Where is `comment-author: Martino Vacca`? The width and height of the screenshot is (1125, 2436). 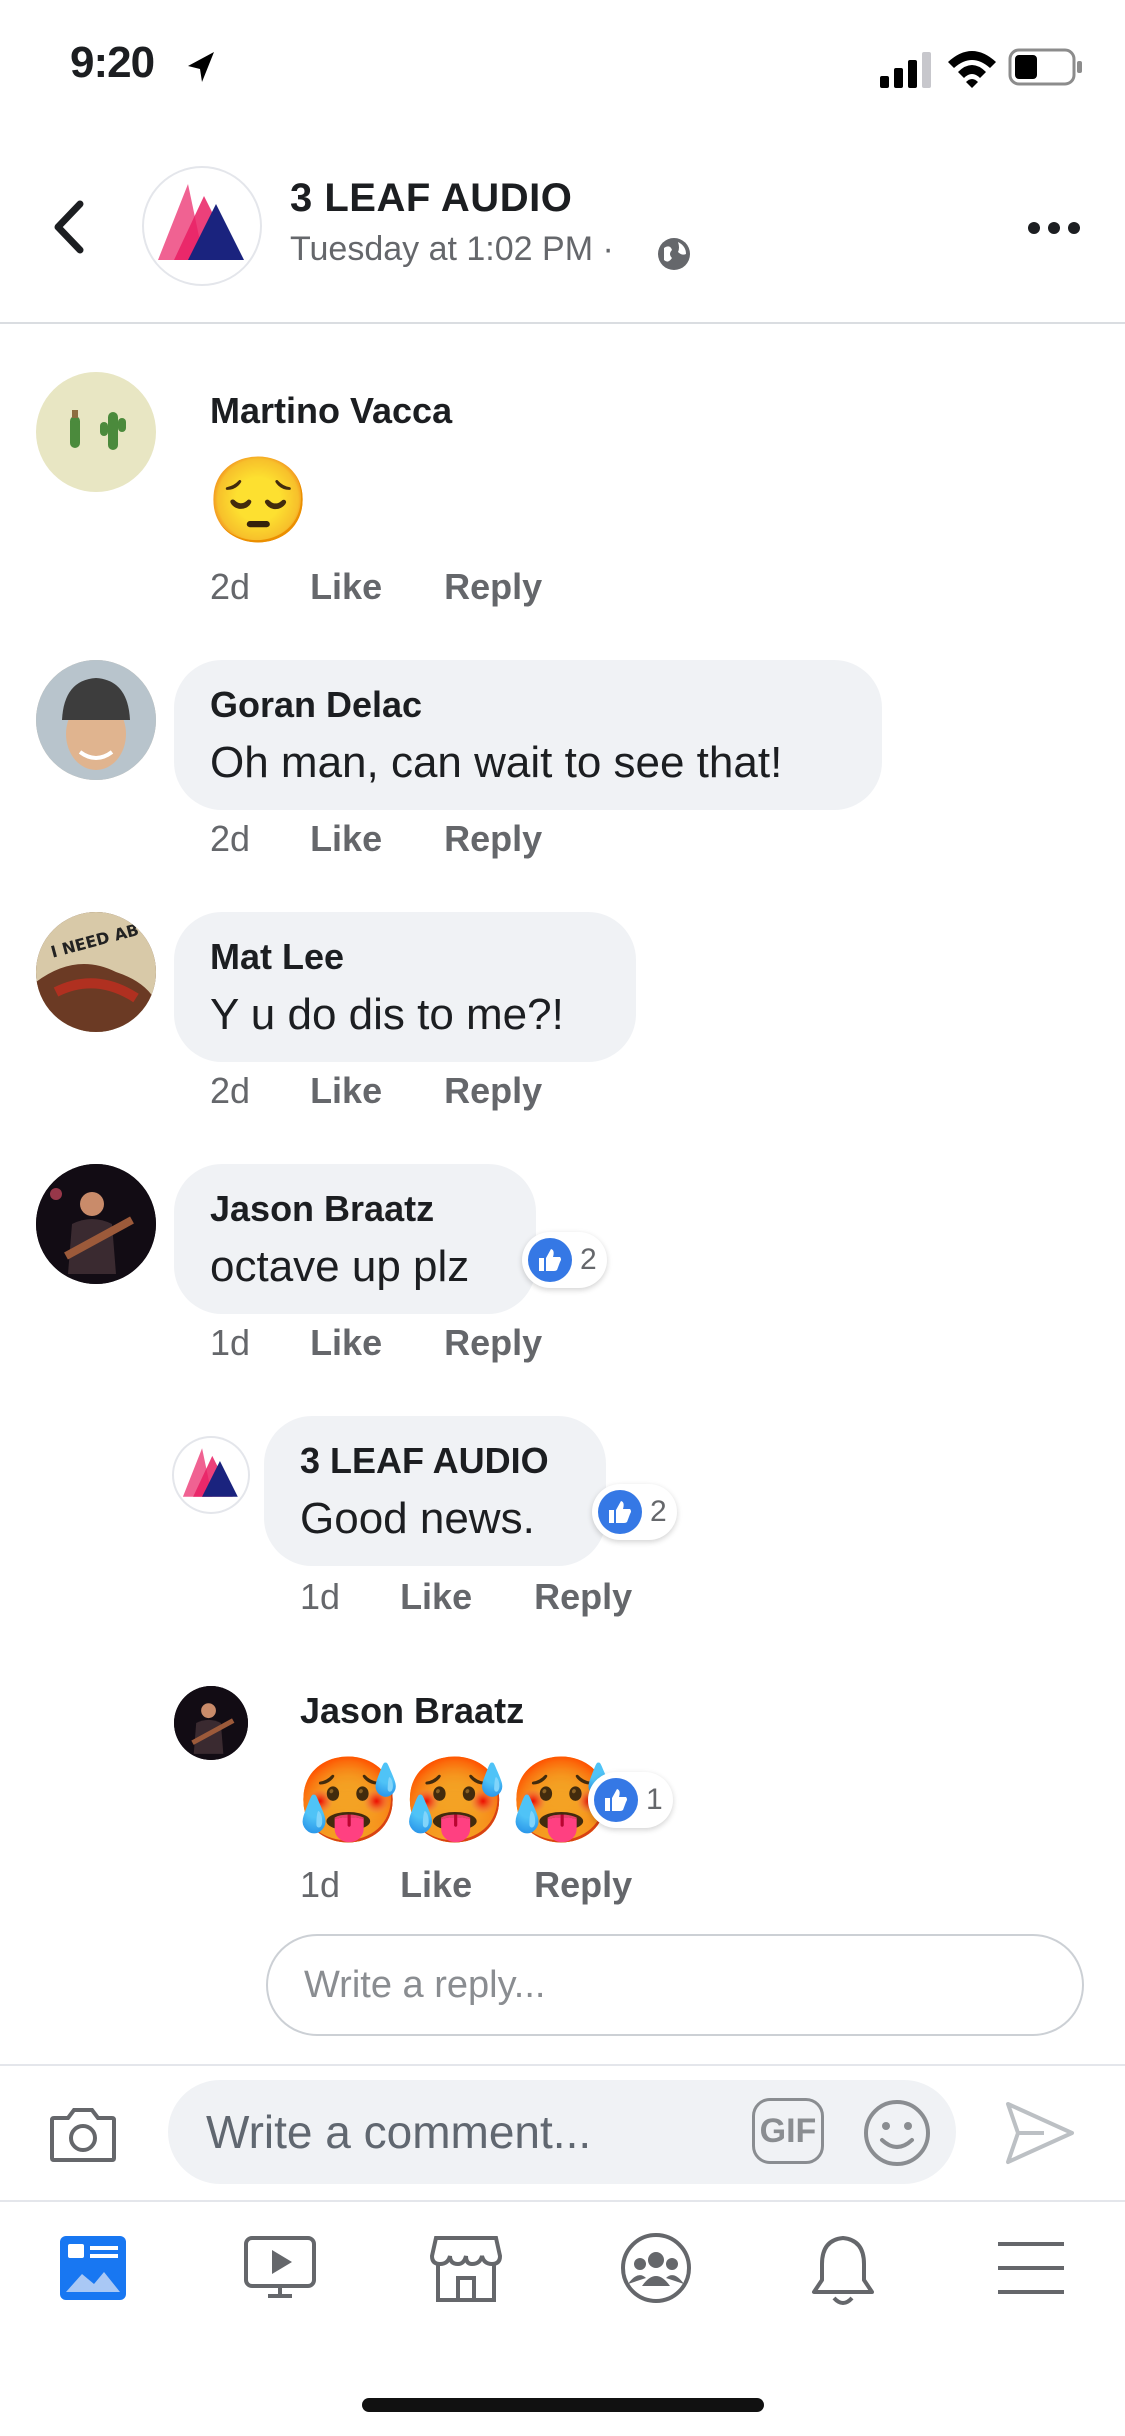
comment-author: Martino Vacca is located at coordinates (331, 411).